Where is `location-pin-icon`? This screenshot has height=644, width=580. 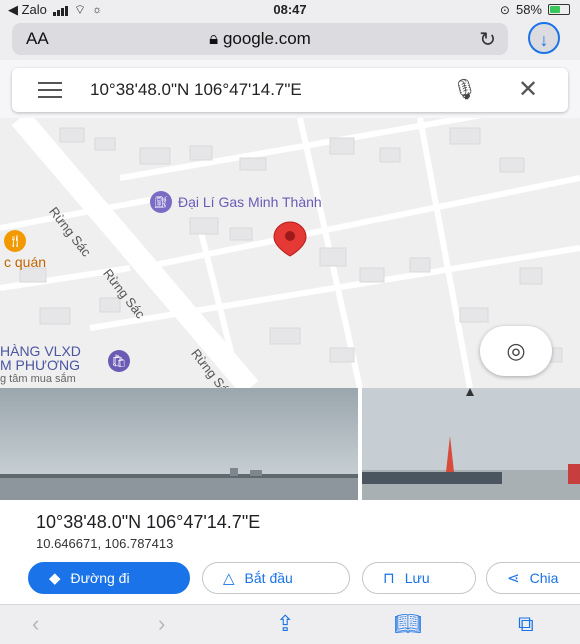
location-pin-icon is located at coordinates (290, 239).